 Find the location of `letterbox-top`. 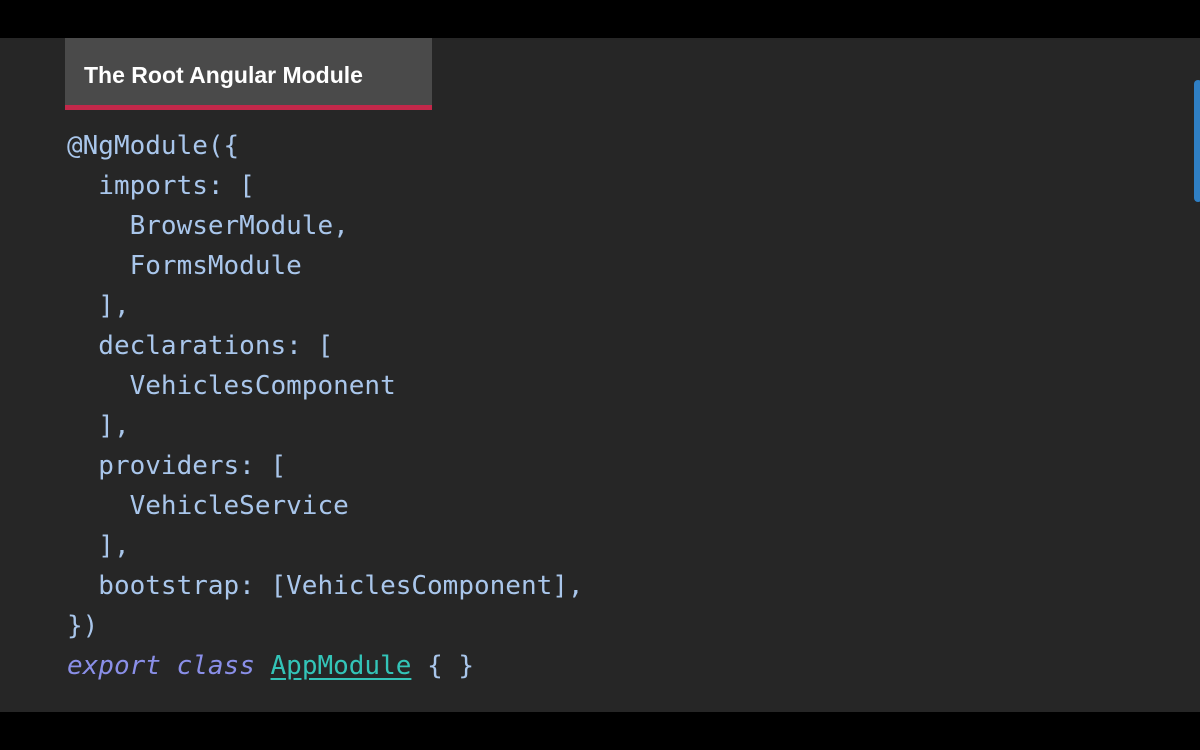

letterbox-top is located at coordinates (600, 19).